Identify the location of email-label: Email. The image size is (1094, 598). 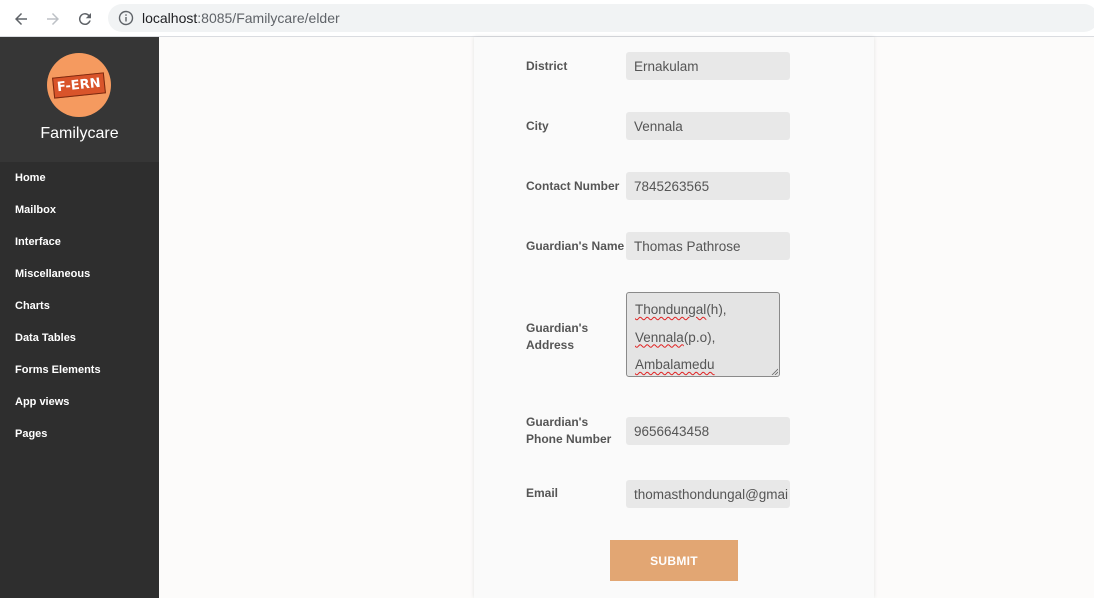
(542, 493).